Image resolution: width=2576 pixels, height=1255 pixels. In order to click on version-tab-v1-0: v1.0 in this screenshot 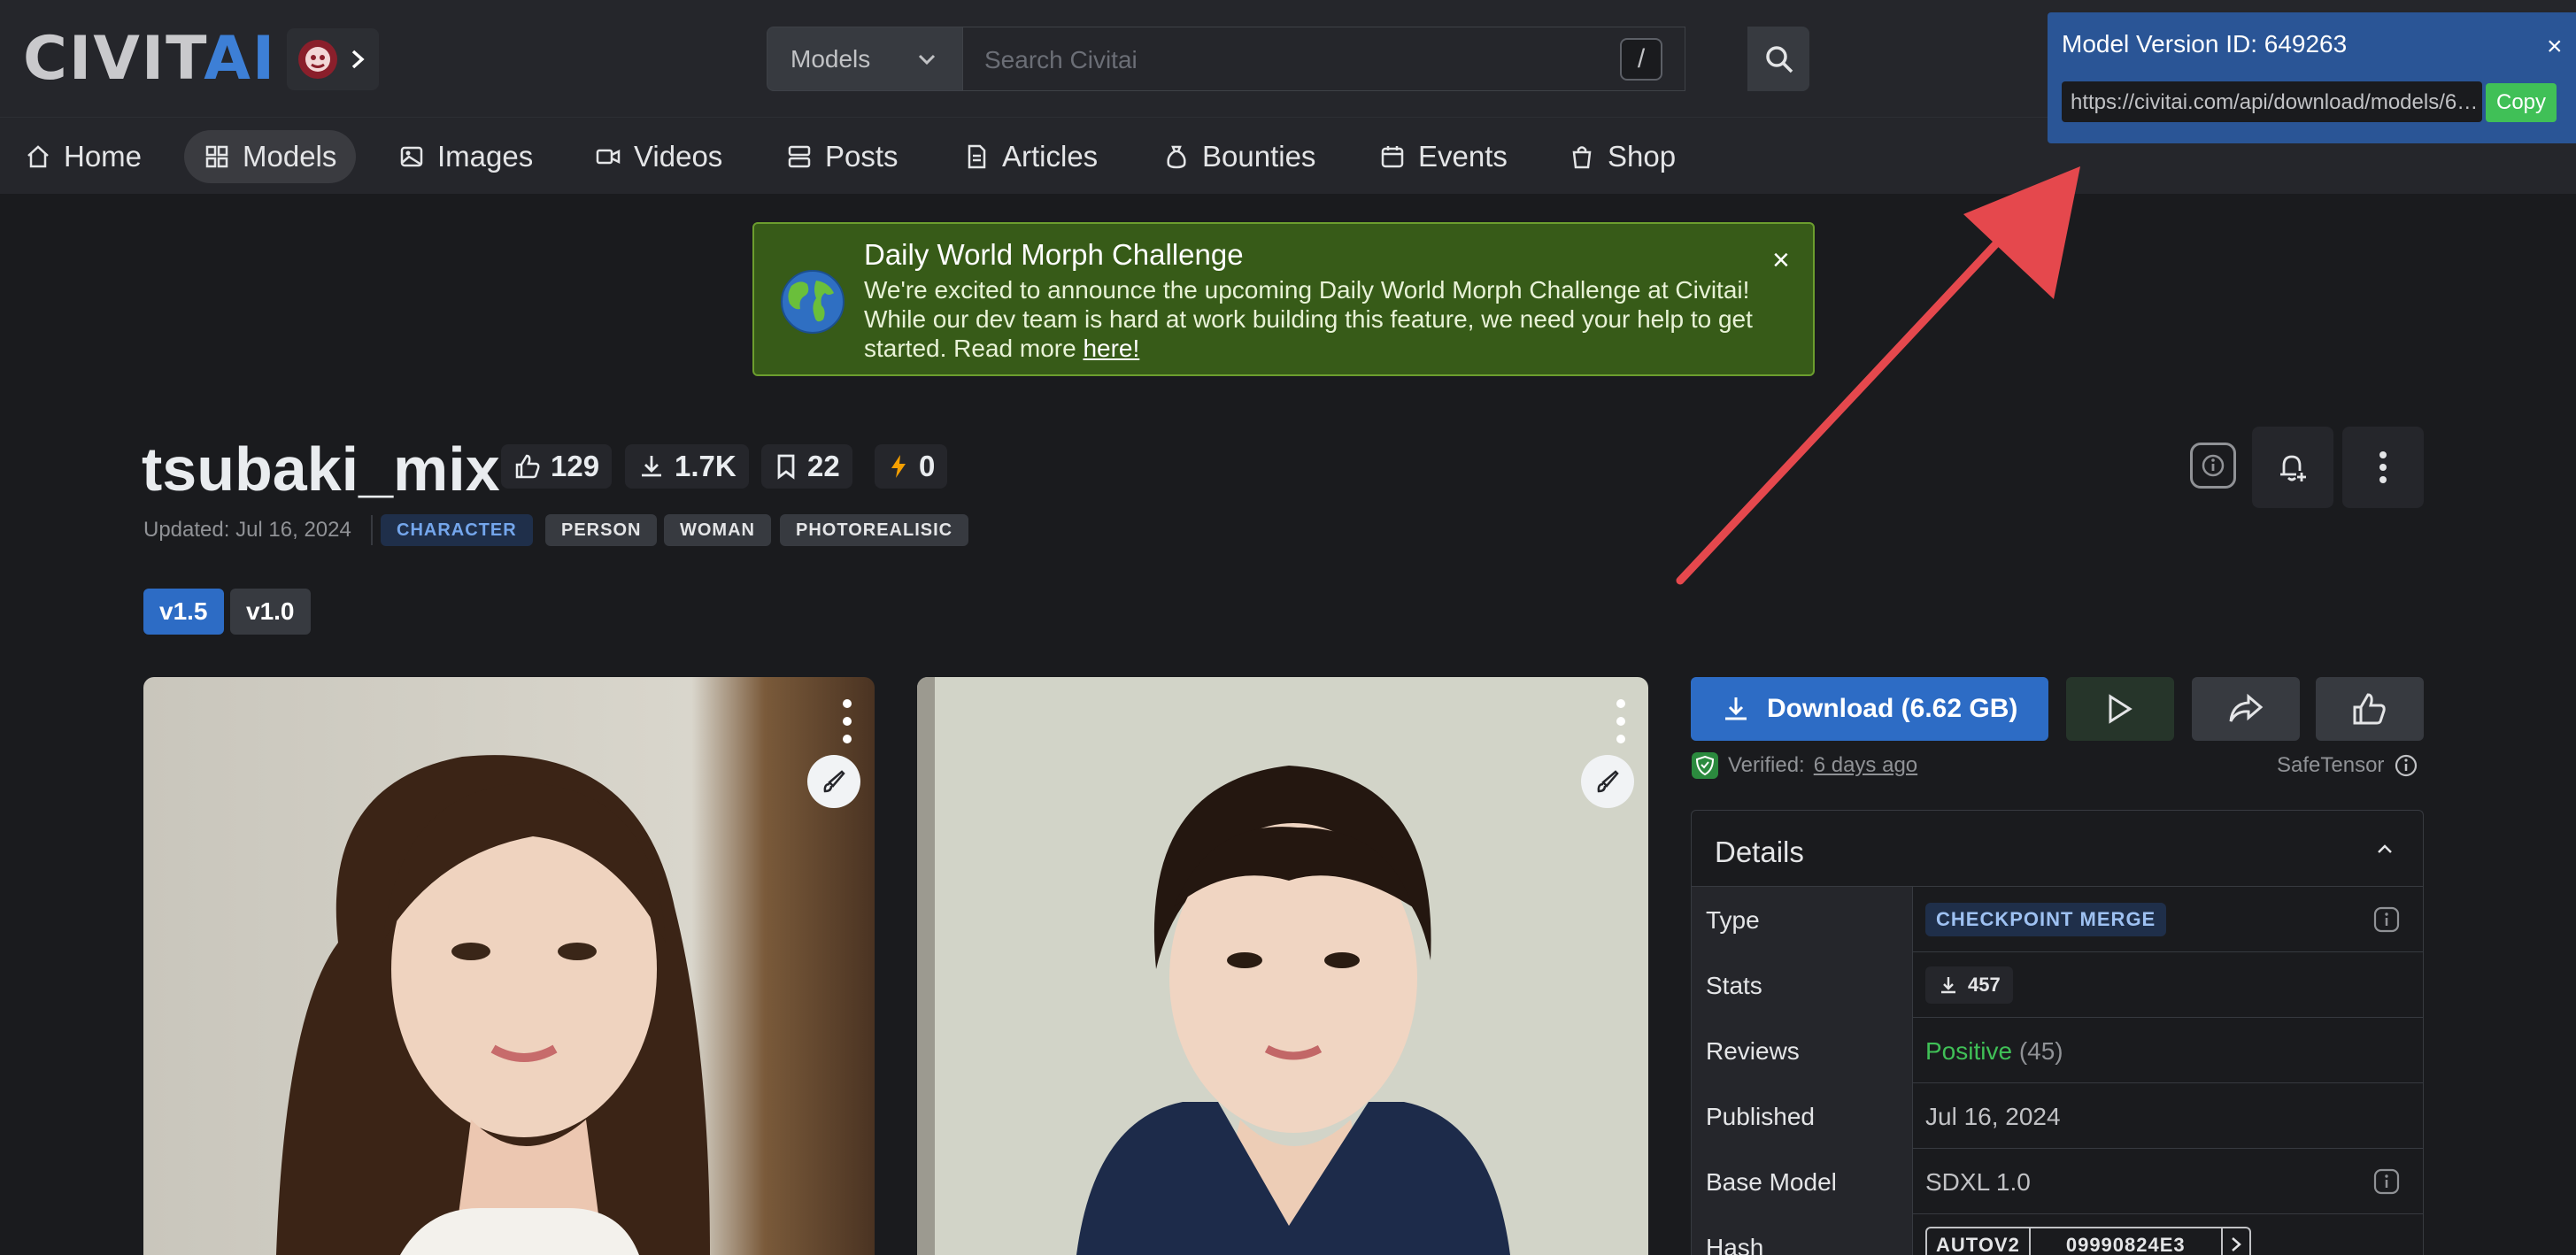, I will do `click(270, 612)`.